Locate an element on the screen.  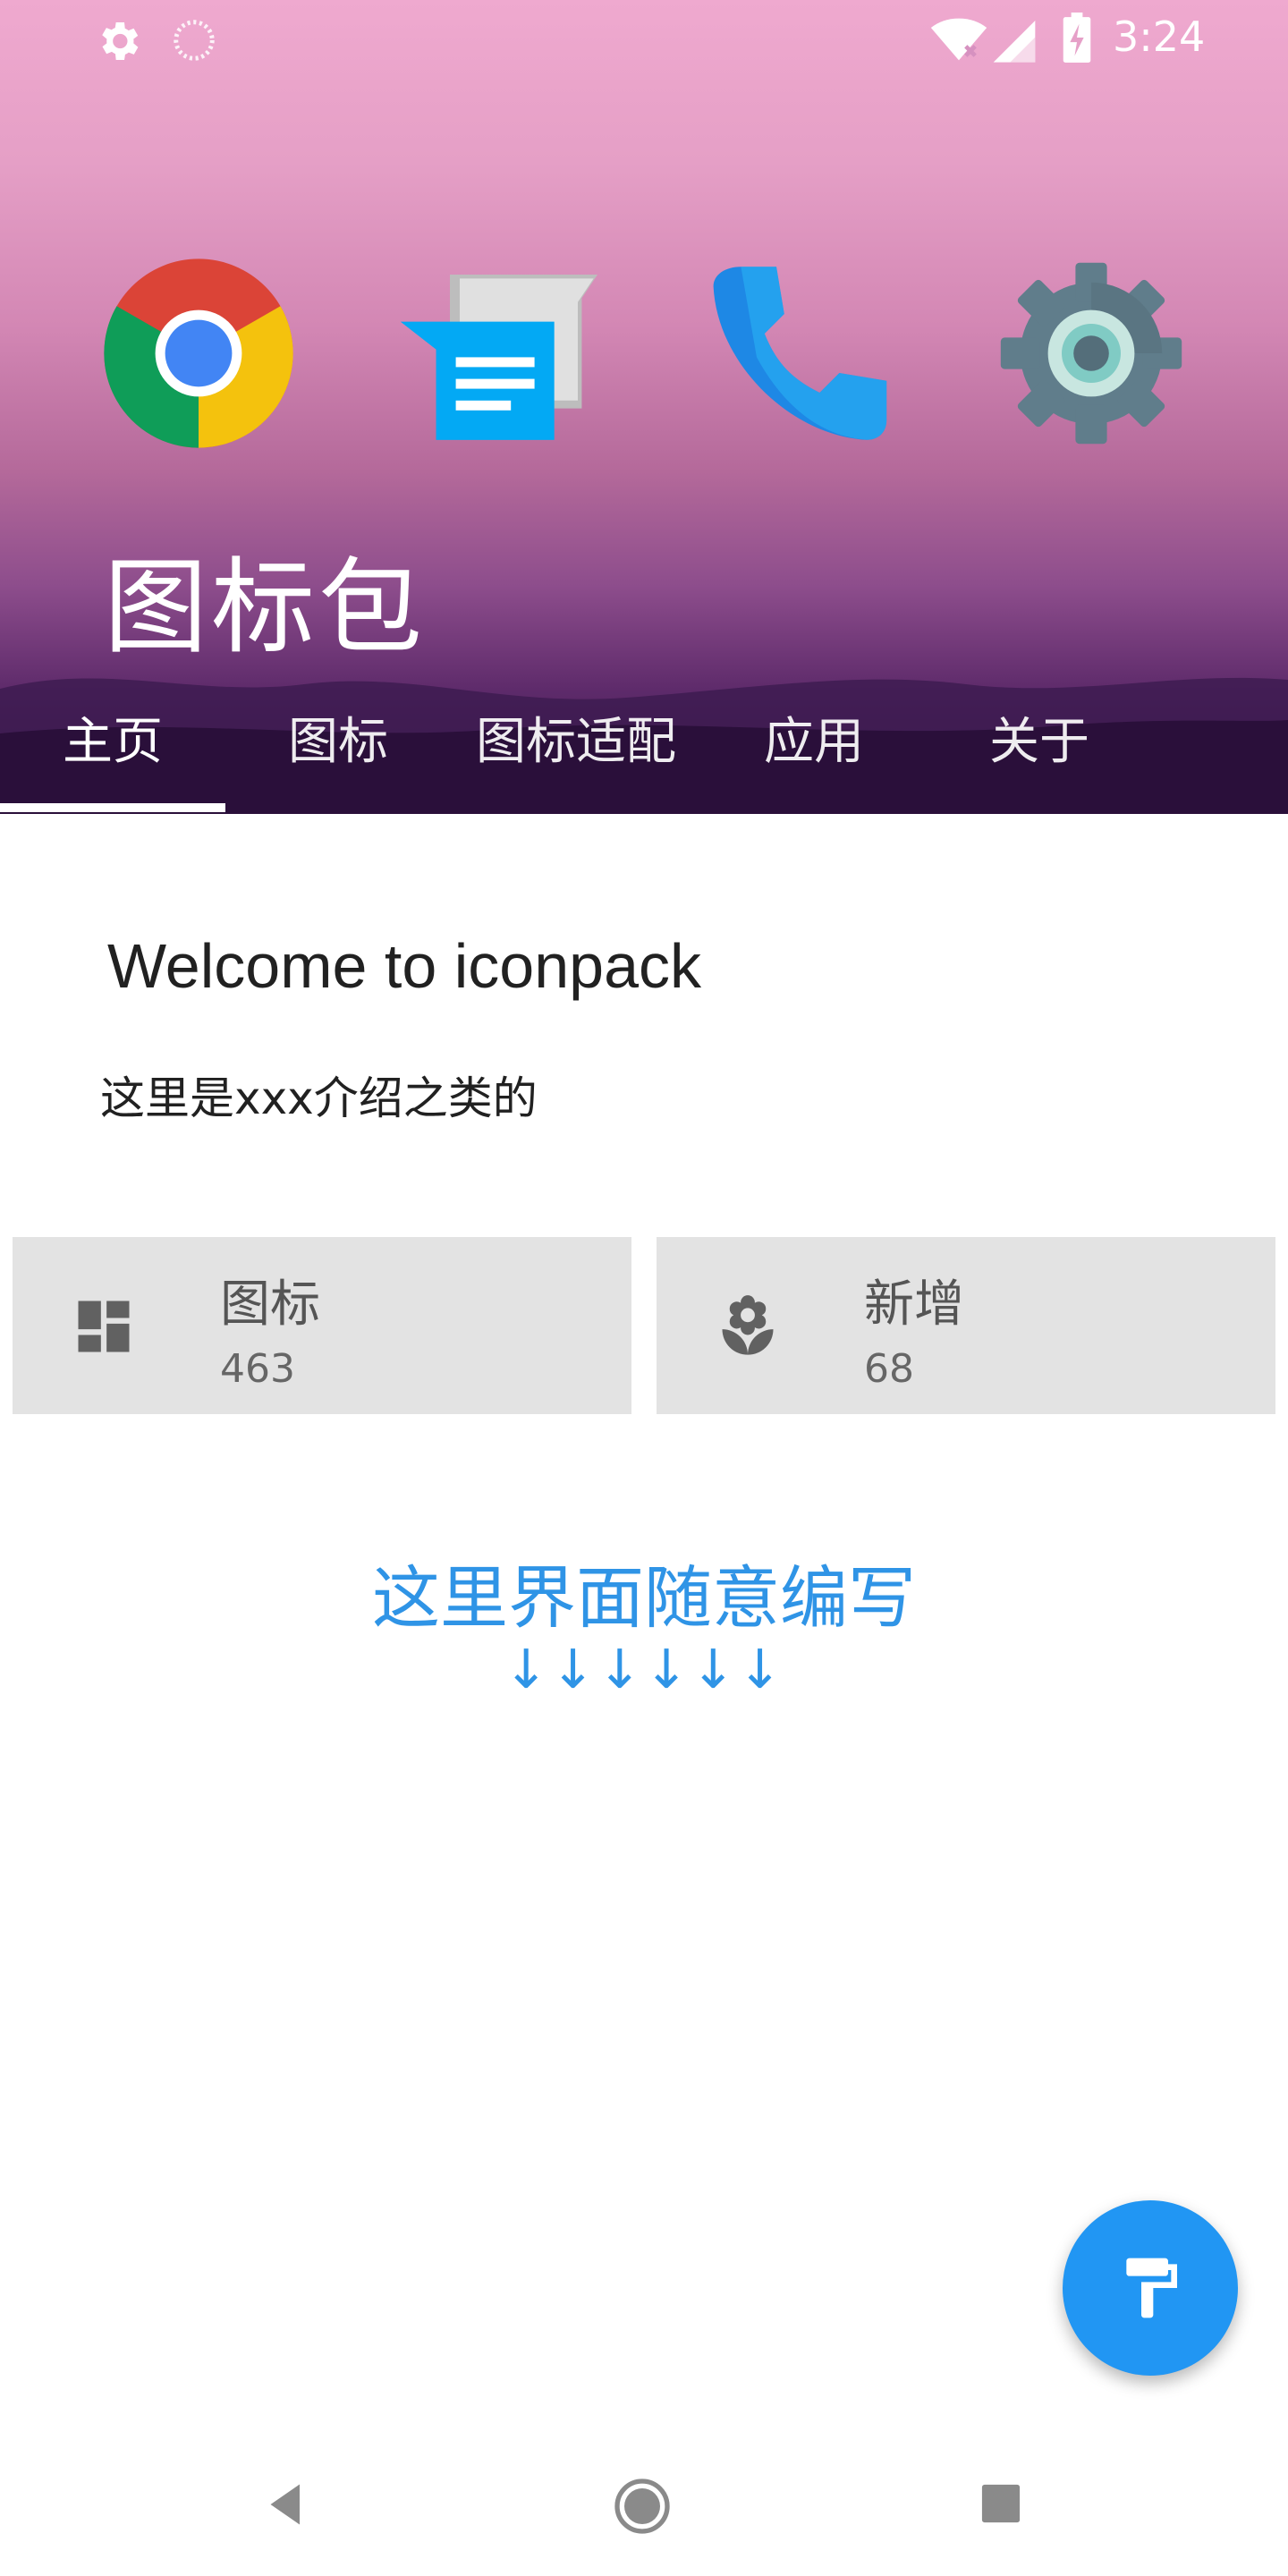
paint-roller-icon is located at coordinates (1151, 2288).